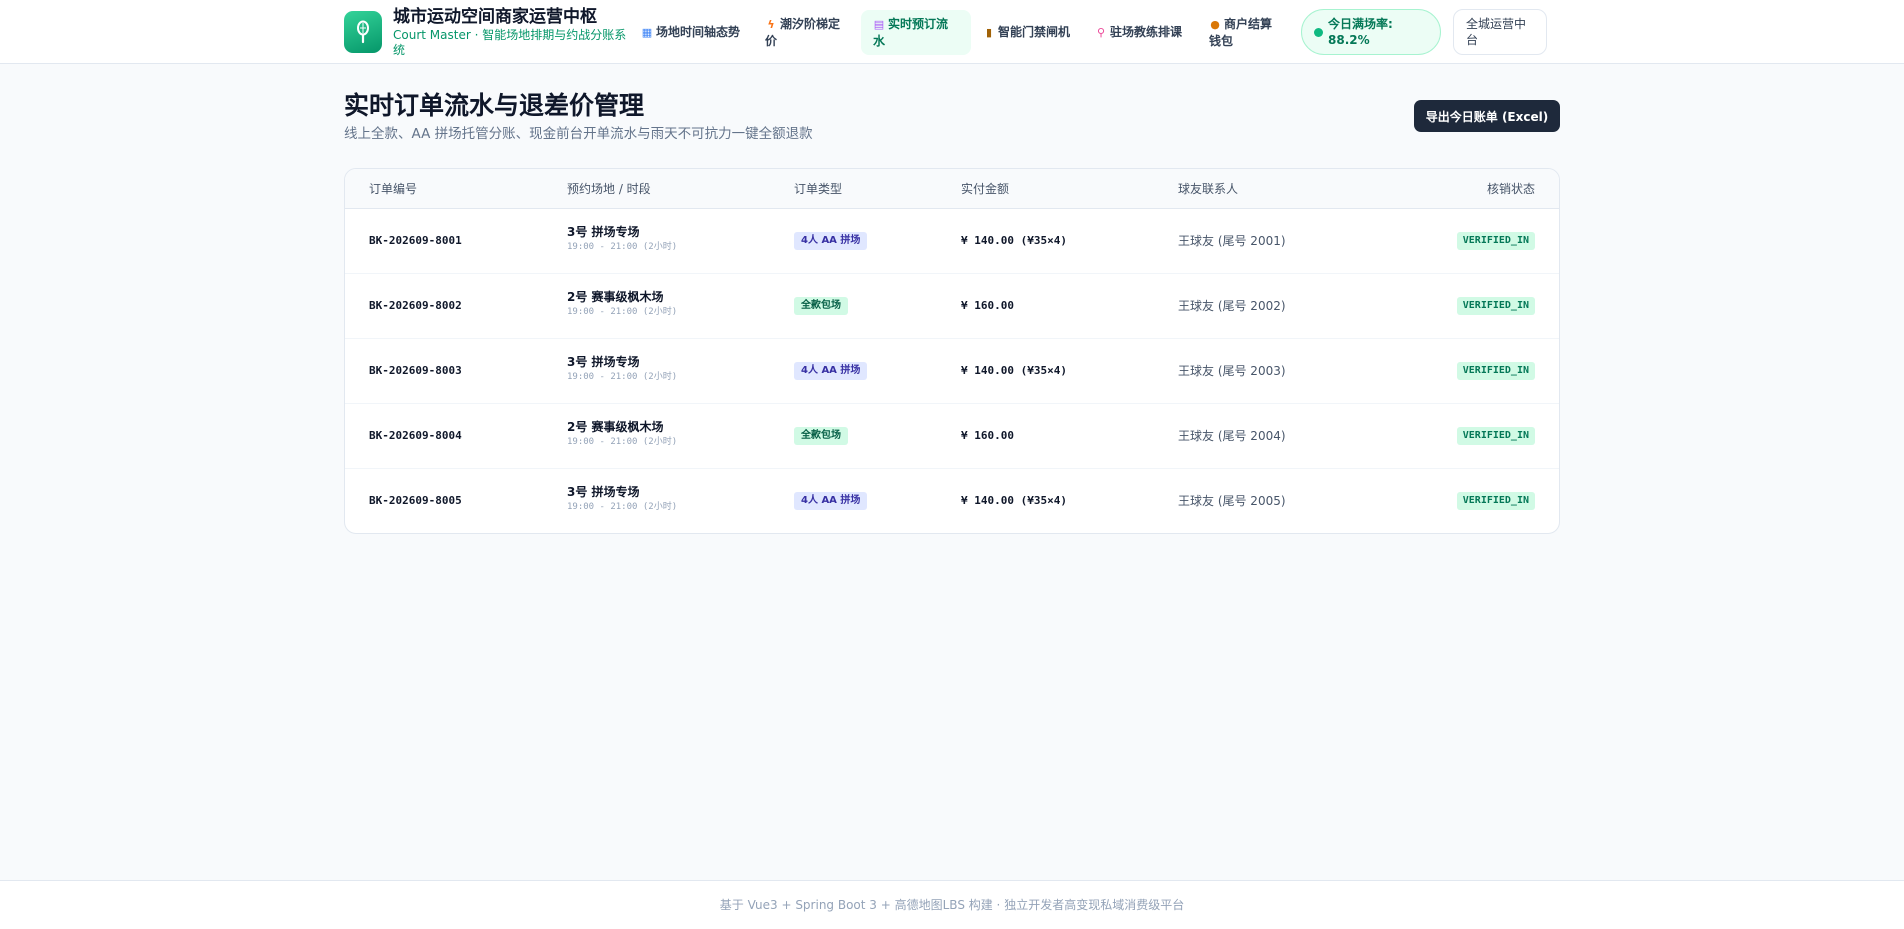  What do you see at coordinates (415, 370) in the screenshot?
I see `order-id: BK-202609-8003` at bounding box center [415, 370].